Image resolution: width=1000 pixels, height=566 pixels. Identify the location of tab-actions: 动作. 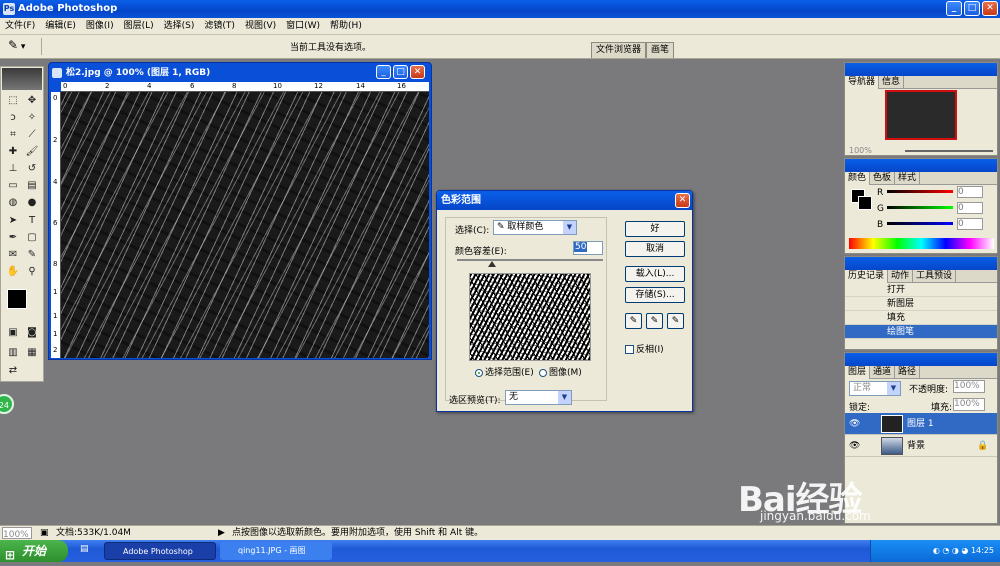
(901, 276).